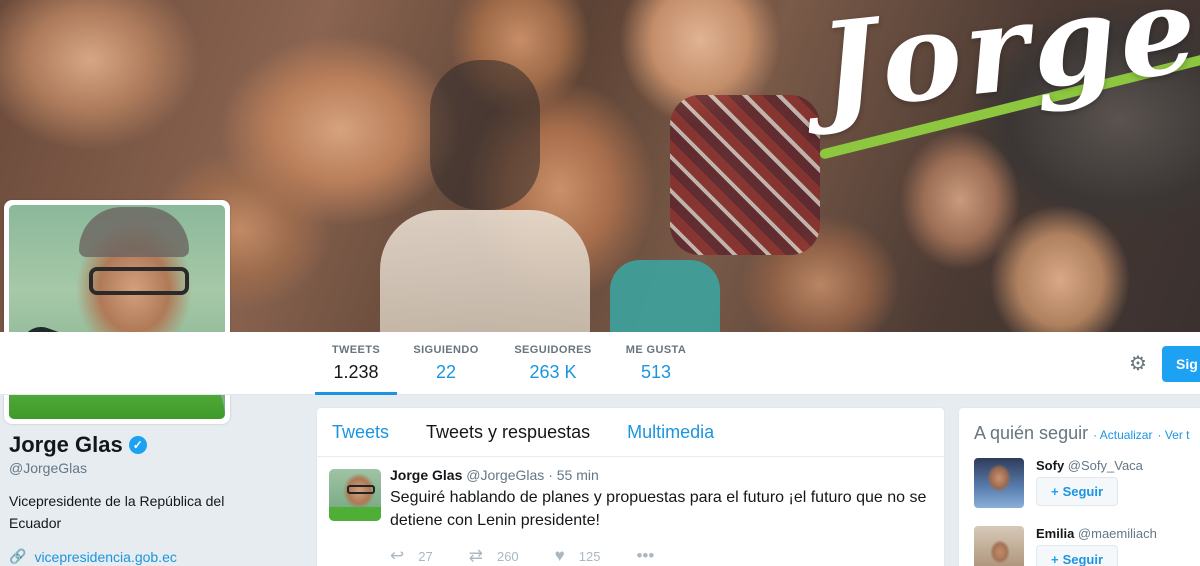 Image resolution: width=1200 pixels, height=566 pixels. I want to click on suggestion-name-row: Sofy @Sofy_Vaca, so click(1118, 465).